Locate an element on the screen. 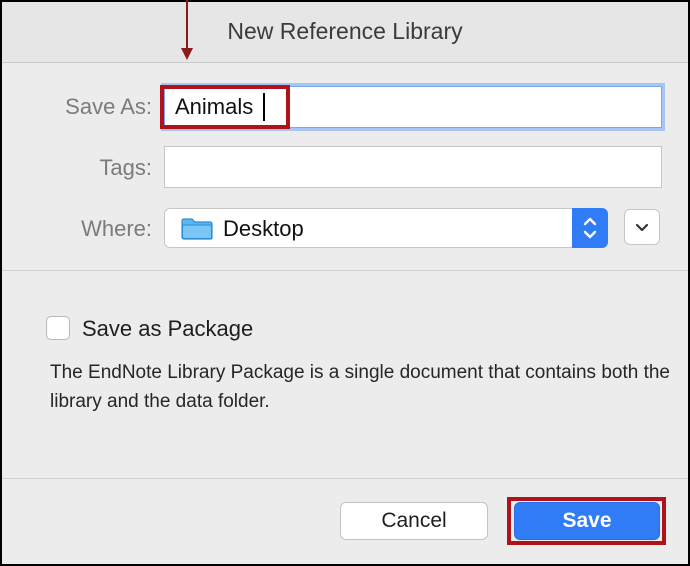 The width and height of the screenshot is (690, 566). tags-input is located at coordinates (413, 167).